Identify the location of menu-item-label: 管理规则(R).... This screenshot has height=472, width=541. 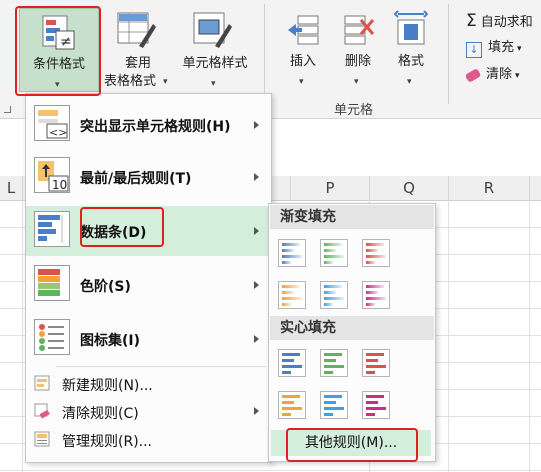
(107, 442).